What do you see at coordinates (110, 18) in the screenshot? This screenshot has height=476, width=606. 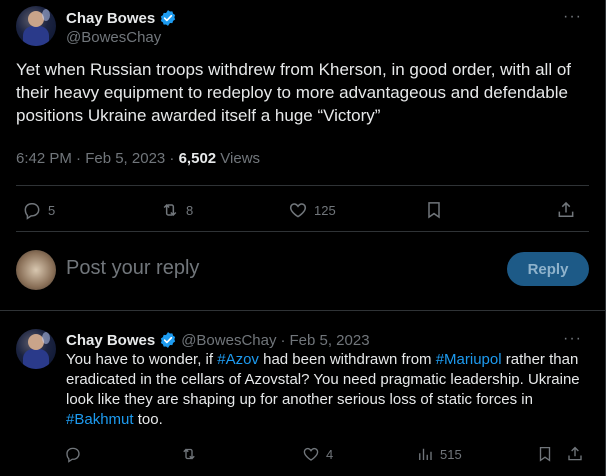 I see `author-name: Chay Bowes` at bounding box center [110, 18].